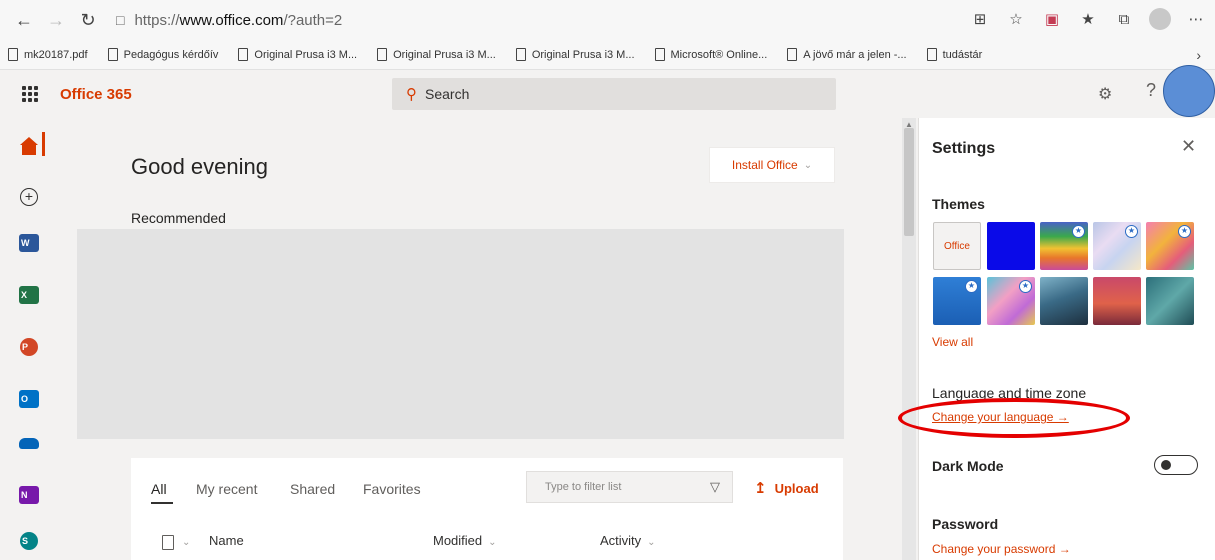 The image size is (1215, 560). I want to click on install-office-label: Install Office, so click(764, 165).